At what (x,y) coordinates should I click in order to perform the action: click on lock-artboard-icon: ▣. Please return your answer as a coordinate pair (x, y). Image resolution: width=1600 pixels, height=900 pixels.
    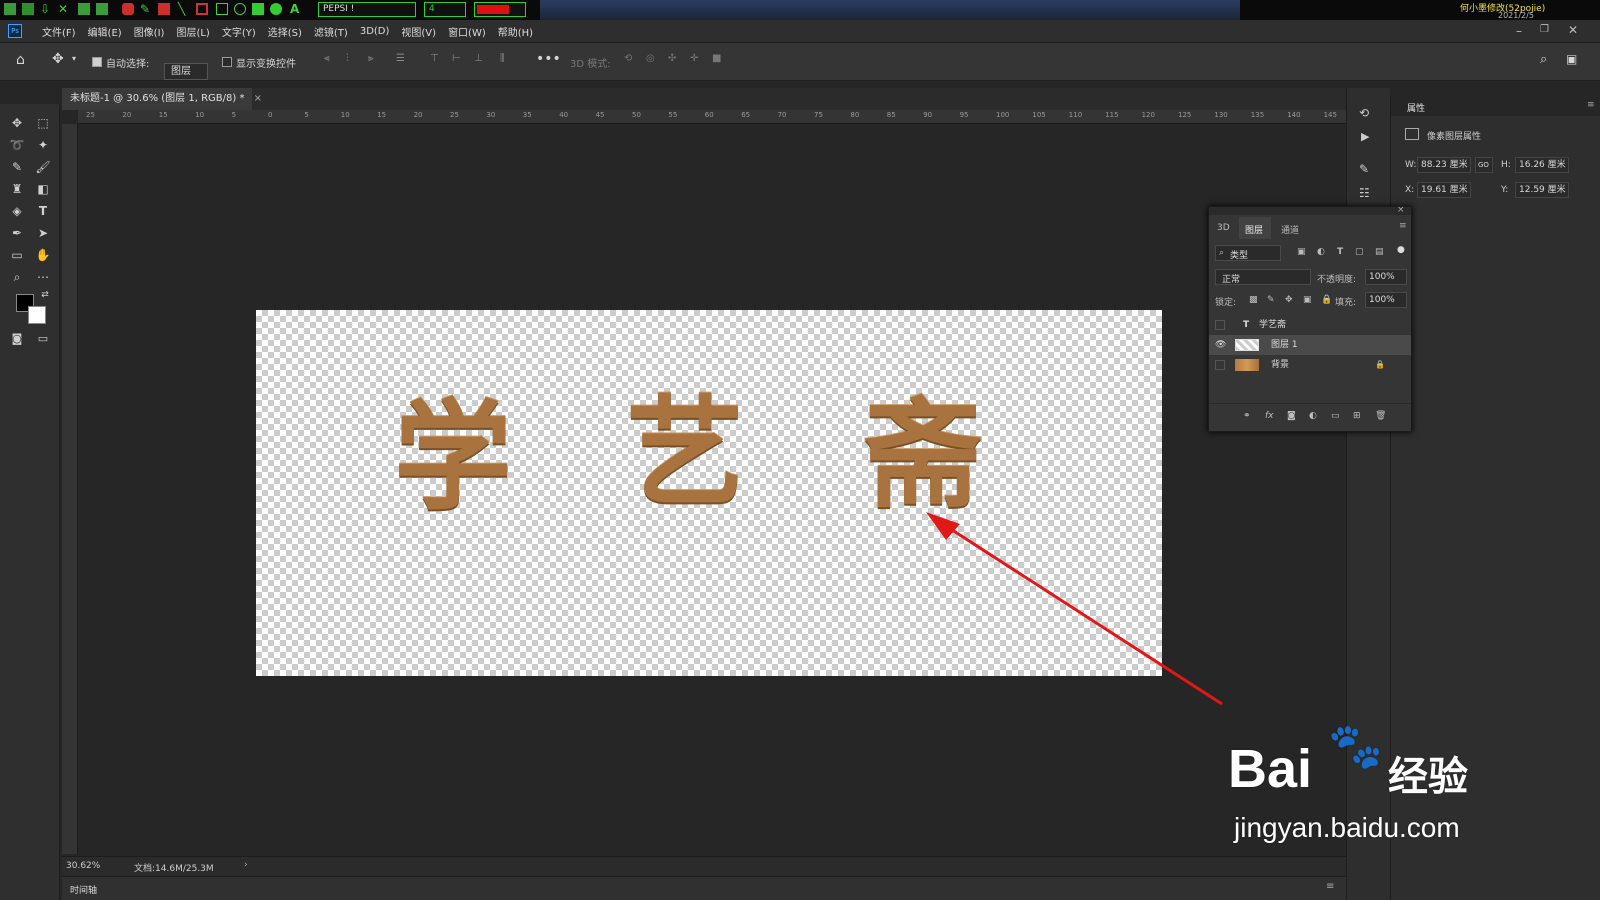
    Looking at the image, I should click on (1307, 300).